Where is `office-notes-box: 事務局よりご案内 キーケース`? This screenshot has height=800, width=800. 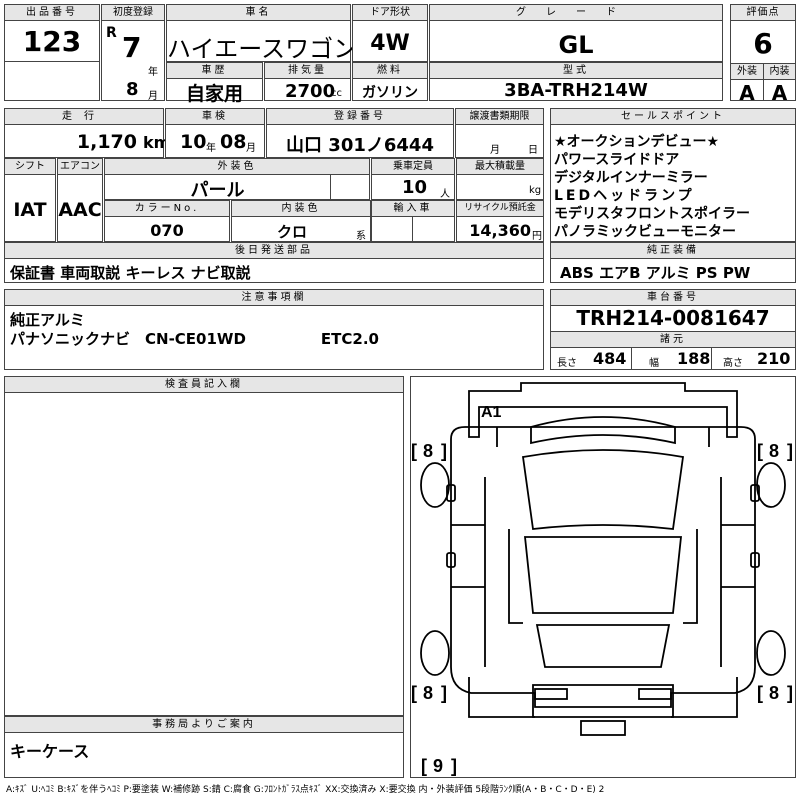 office-notes-box: 事務局よりご案内 キーケース is located at coordinates (204, 747).